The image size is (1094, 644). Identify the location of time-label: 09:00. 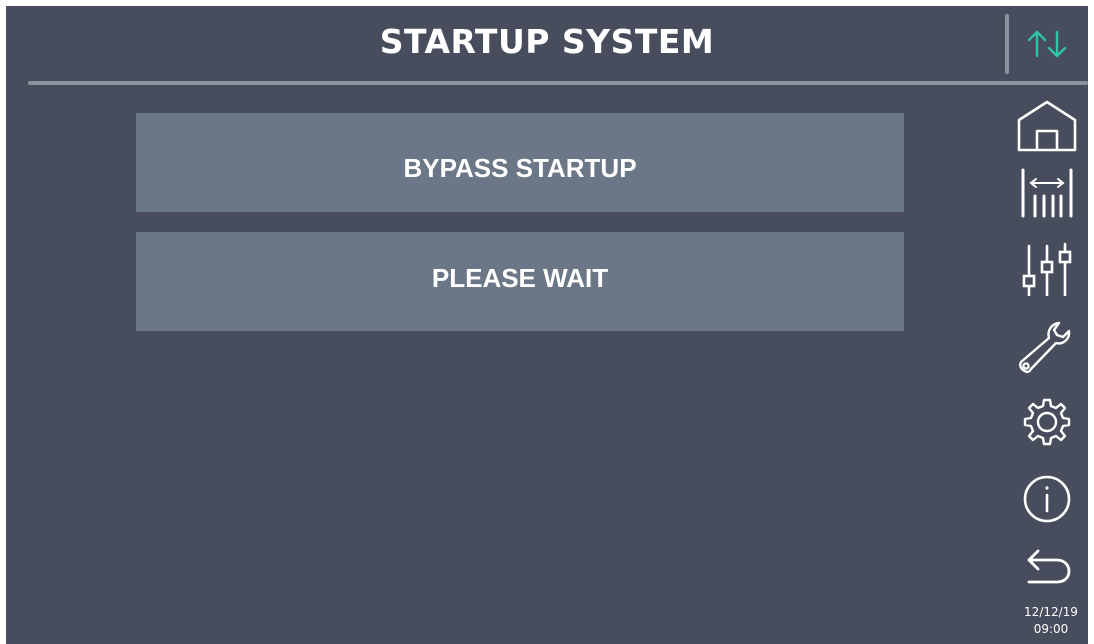
(1051, 629).